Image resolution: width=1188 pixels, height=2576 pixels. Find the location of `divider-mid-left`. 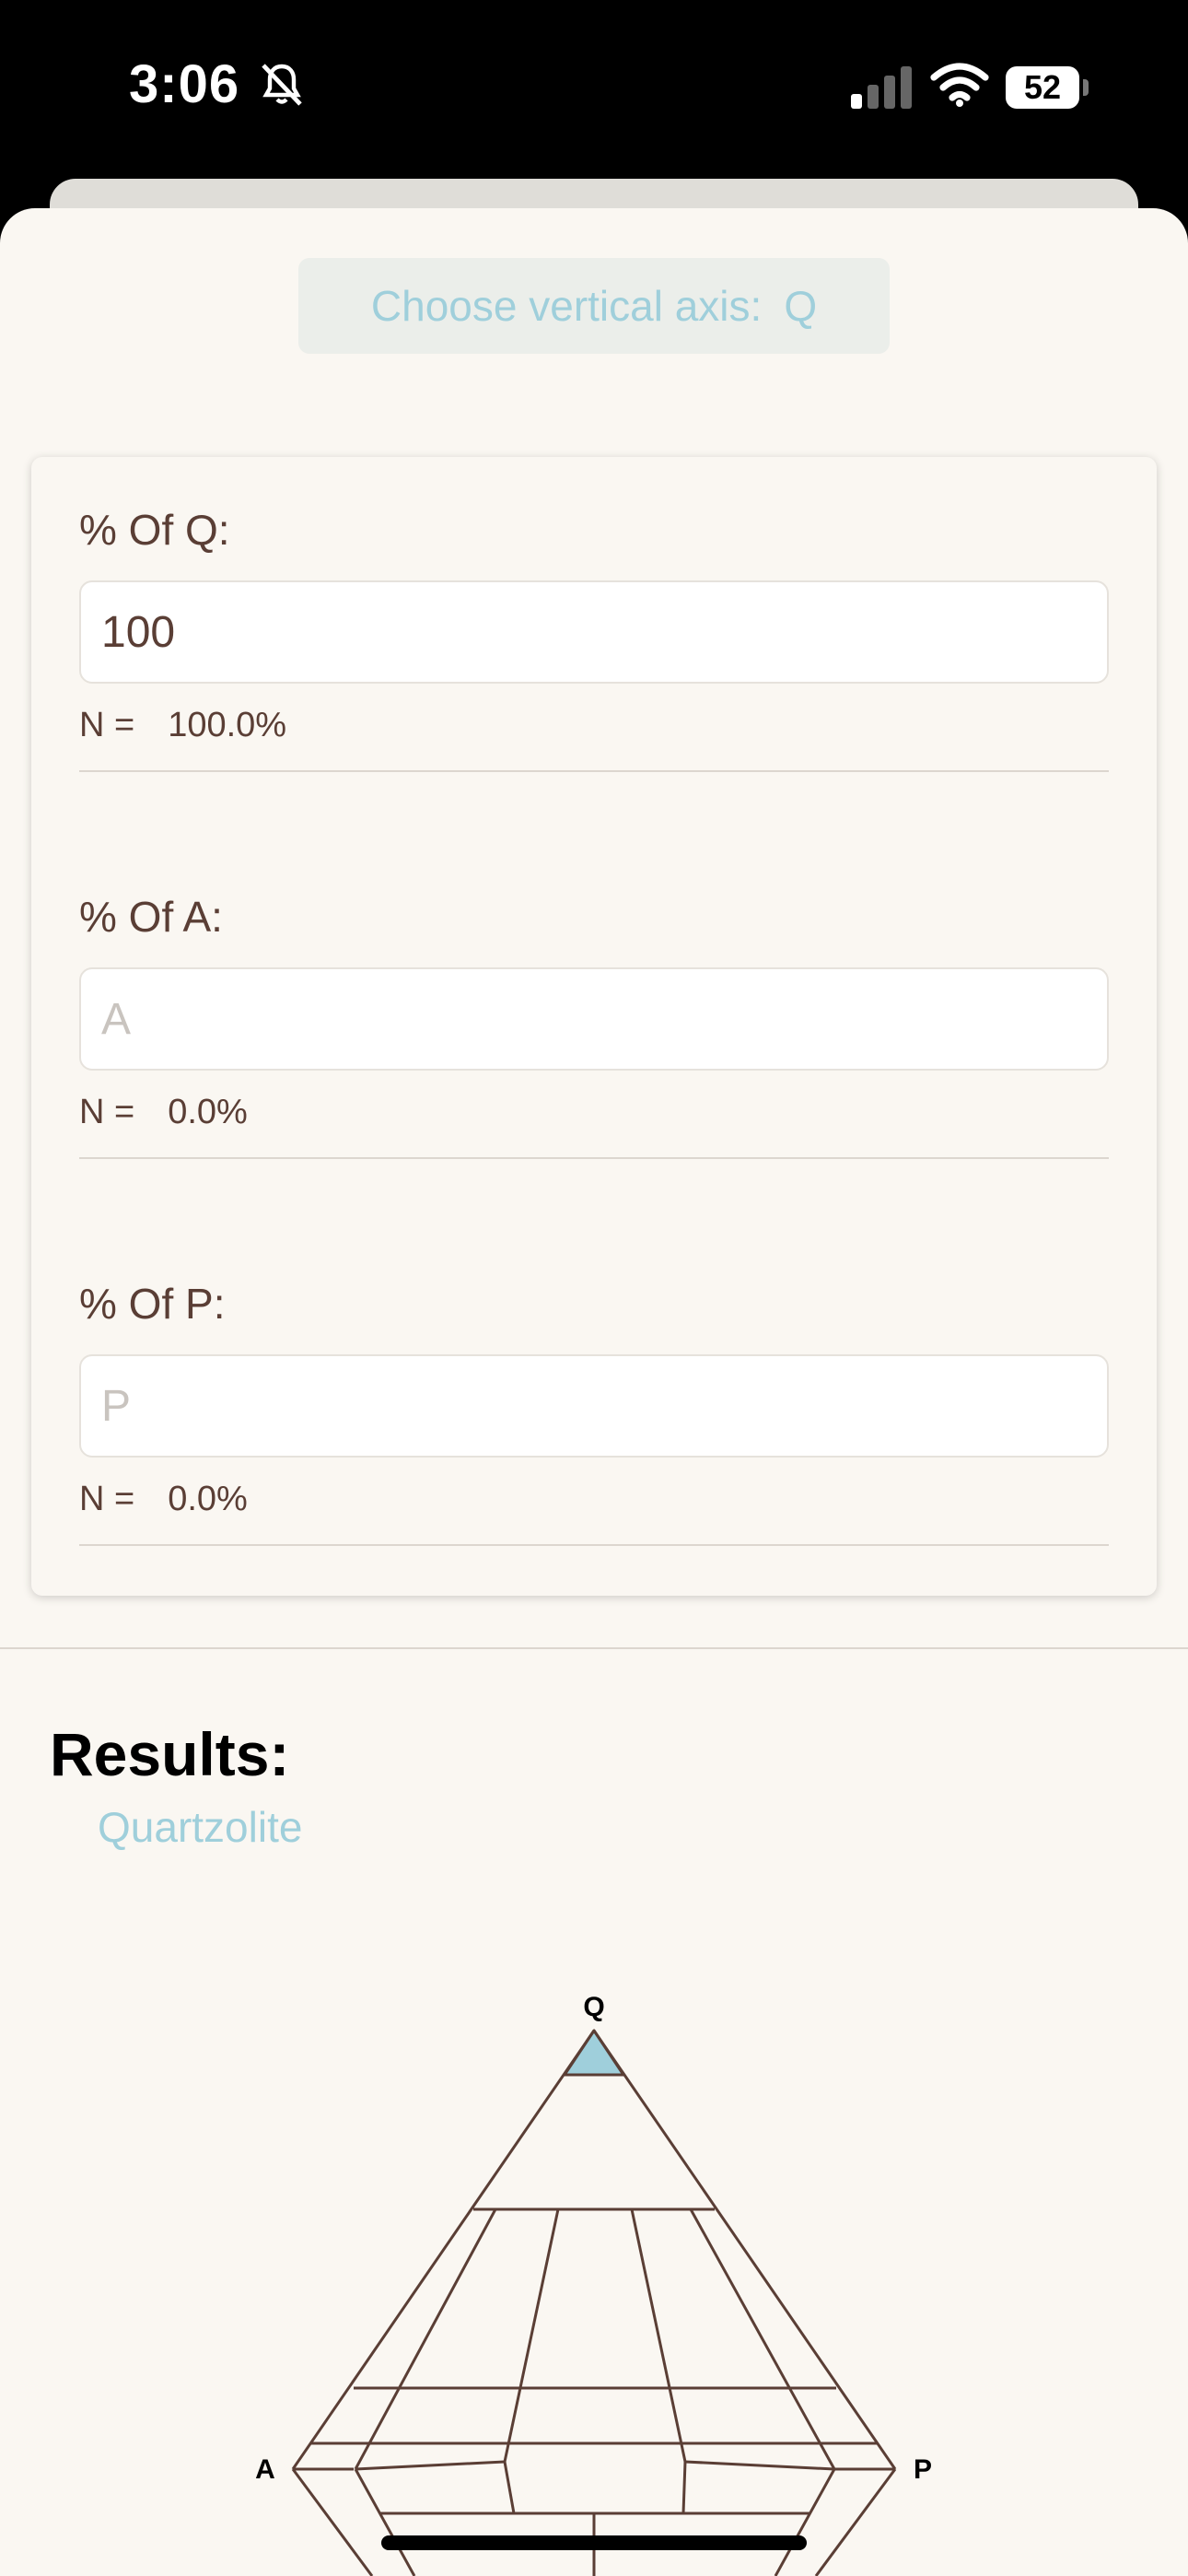

divider-mid-left is located at coordinates (531, 2335).